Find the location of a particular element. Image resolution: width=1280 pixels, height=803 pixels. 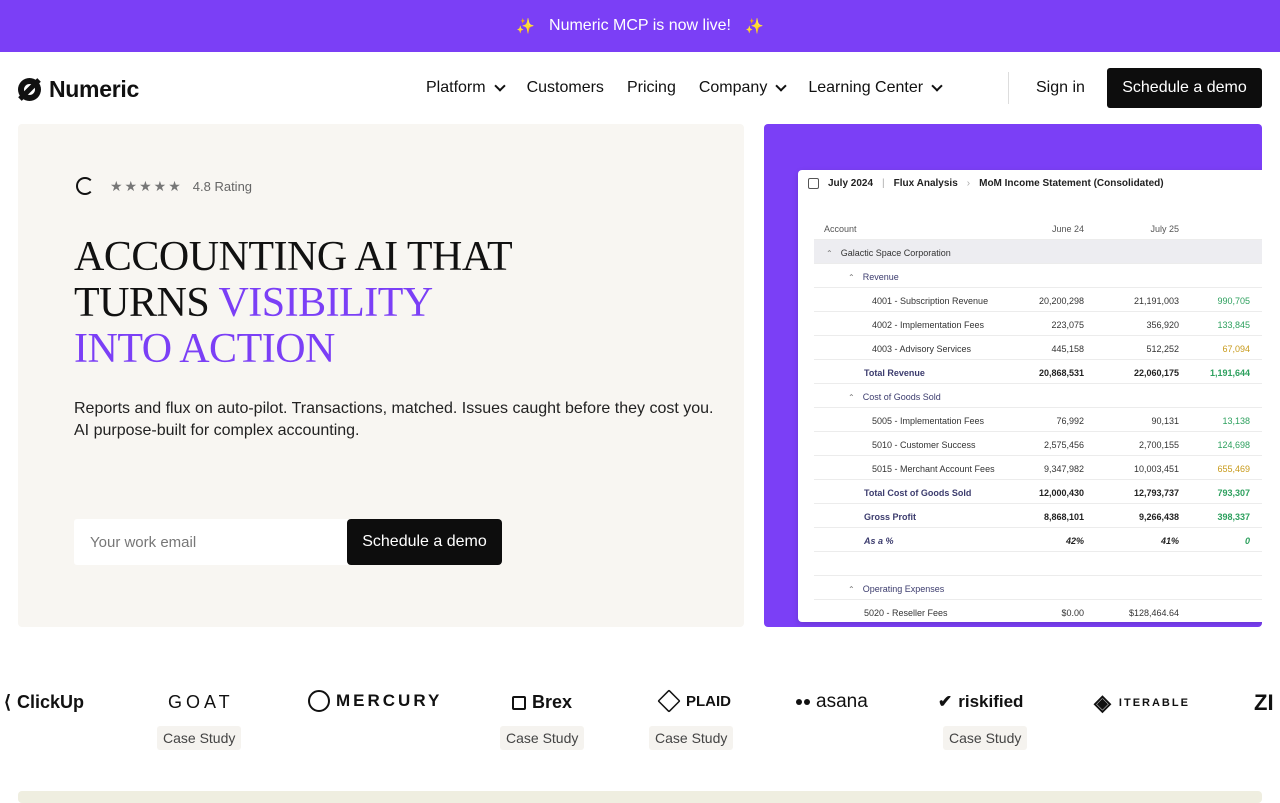

nav-item-pricing: Pricing is located at coordinates (651, 88).